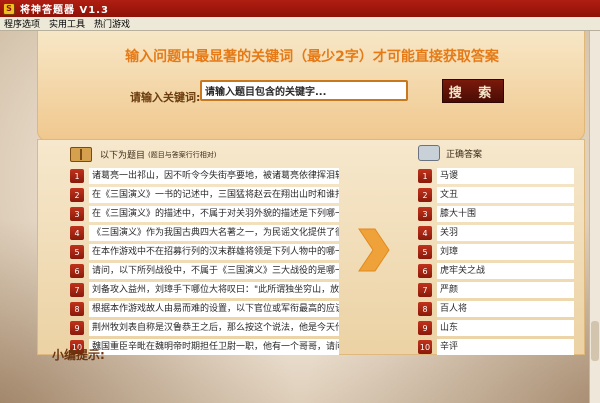  What do you see at coordinates (182, 154) in the screenshot?
I see `questions-subtitle: (题目与答案行行相对)` at bounding box center [182, 154].